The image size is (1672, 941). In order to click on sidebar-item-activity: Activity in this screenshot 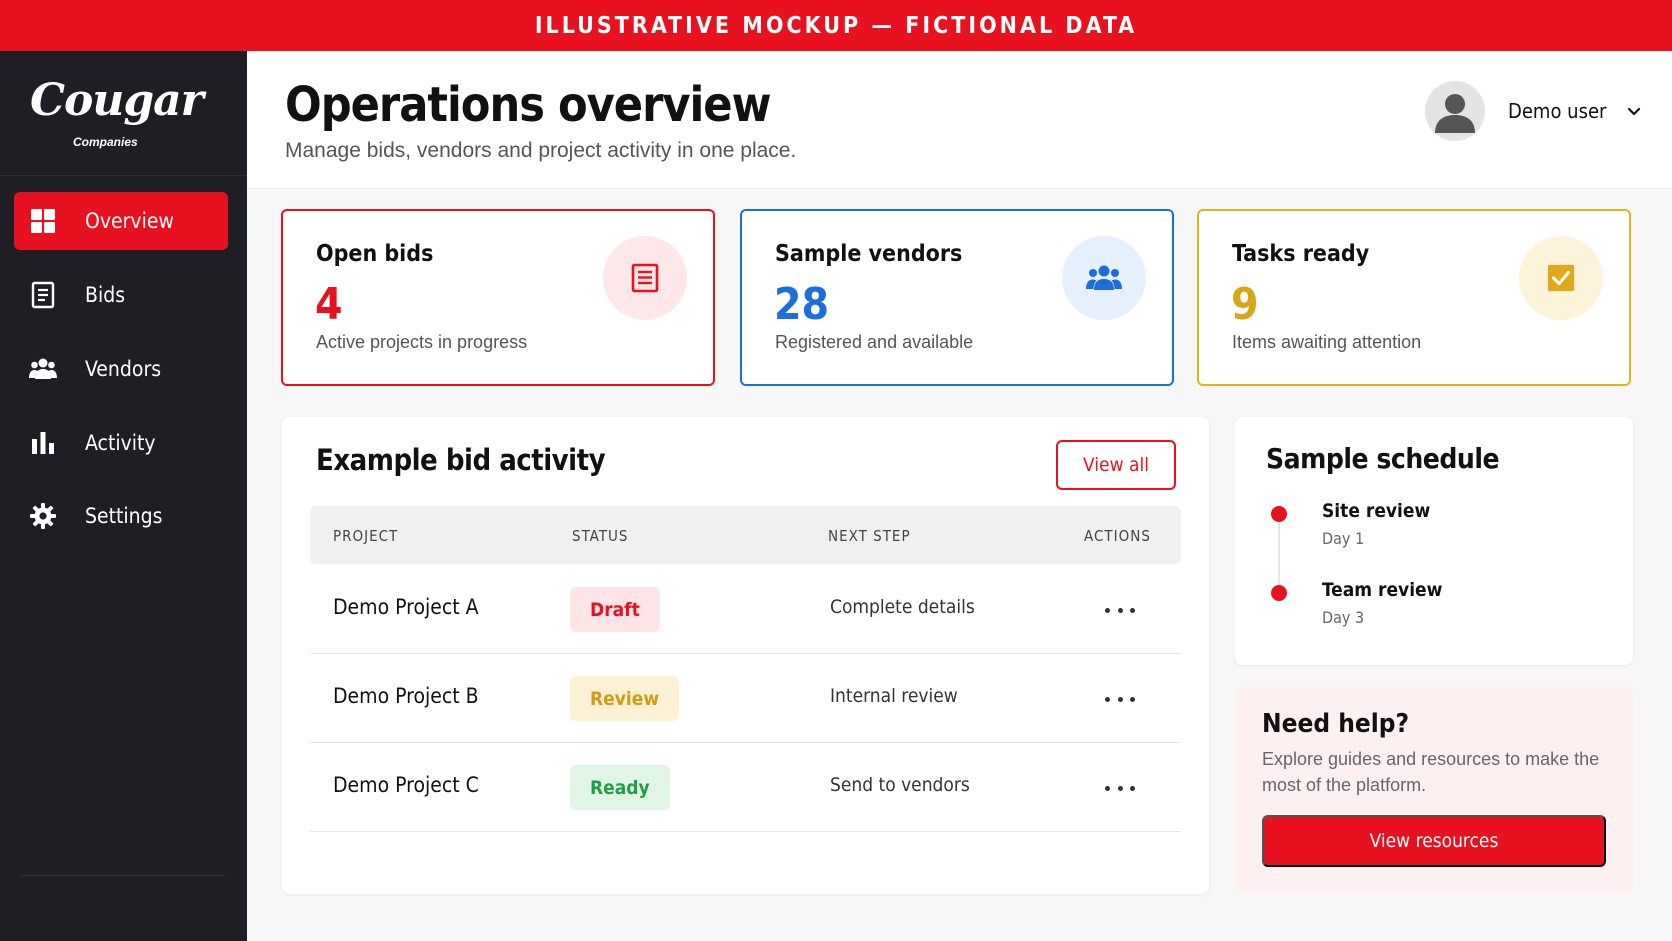, I will do `click(121, 443)`.